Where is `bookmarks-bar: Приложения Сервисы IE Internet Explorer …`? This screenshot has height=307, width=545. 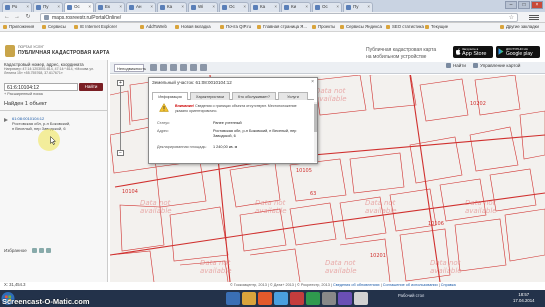
bookmarks-bar: Приложения Сервисы IE Internet Explorer … is located at coordinates (272, 27).